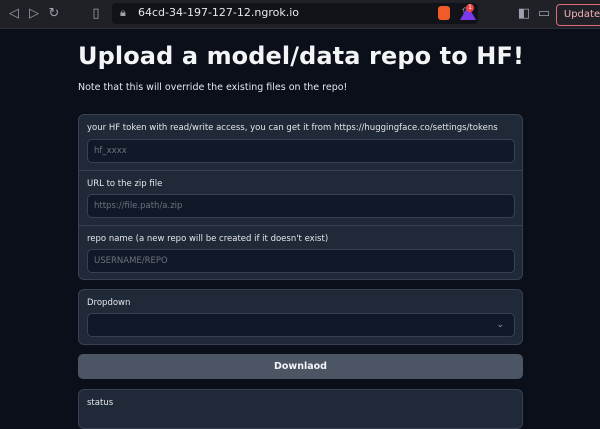 This screenshot has height=429, width=600. What do you see at coordinates (444, 13) in the screenshot?
I see `brave-shield-icon` at bounding box center [444, 13].